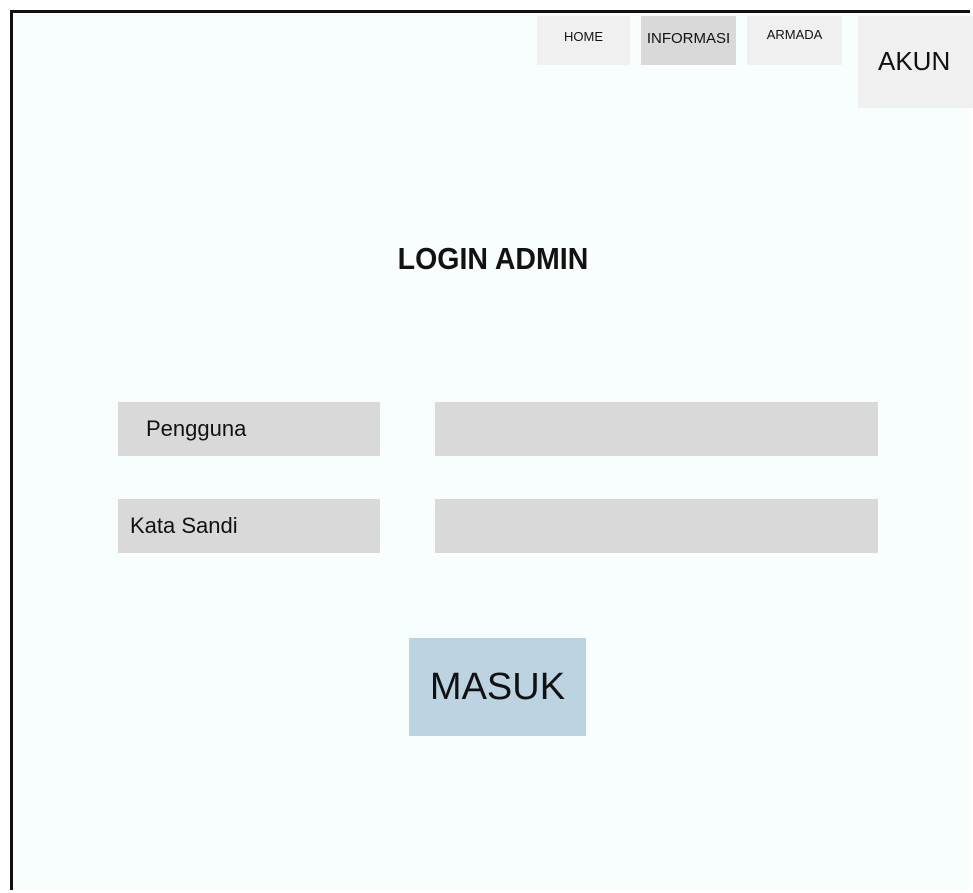 This screenshot has height=893, width=973. I want to click on nav-home: HOME, so click(583, 40).